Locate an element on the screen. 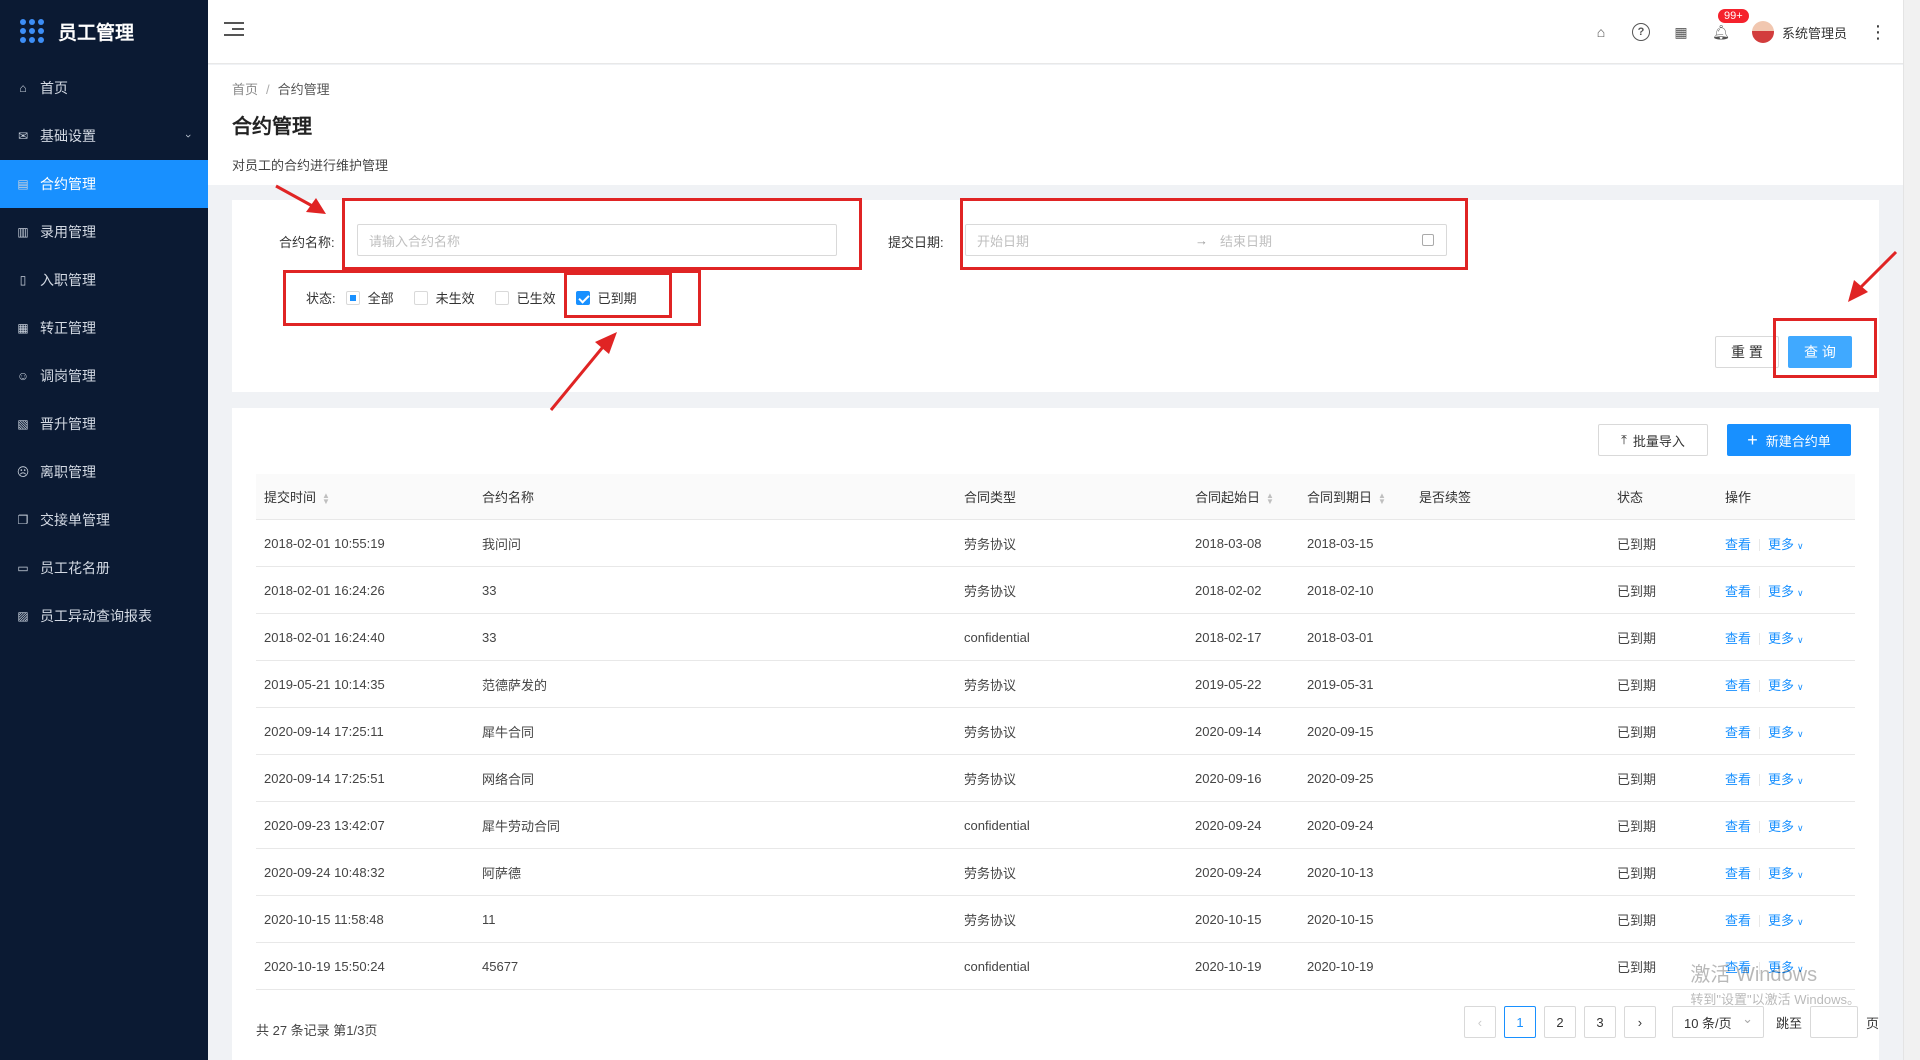 Image resolution: width=1920 pixels, height=1060 pixels. sidebar-item-3: ▥ 录用管理 is located at coordinates (104, 232).